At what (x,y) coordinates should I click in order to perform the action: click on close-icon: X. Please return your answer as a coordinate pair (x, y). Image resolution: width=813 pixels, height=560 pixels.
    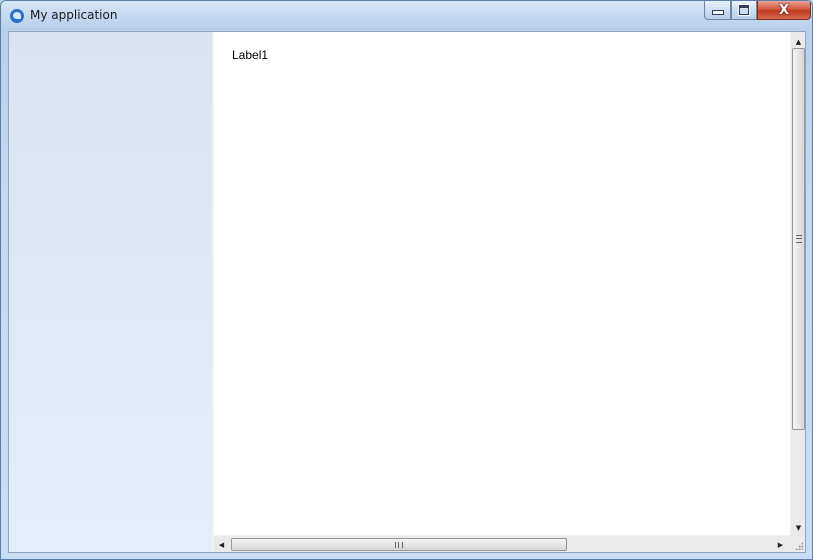
    Looking at the image, I should click on (784, 10).